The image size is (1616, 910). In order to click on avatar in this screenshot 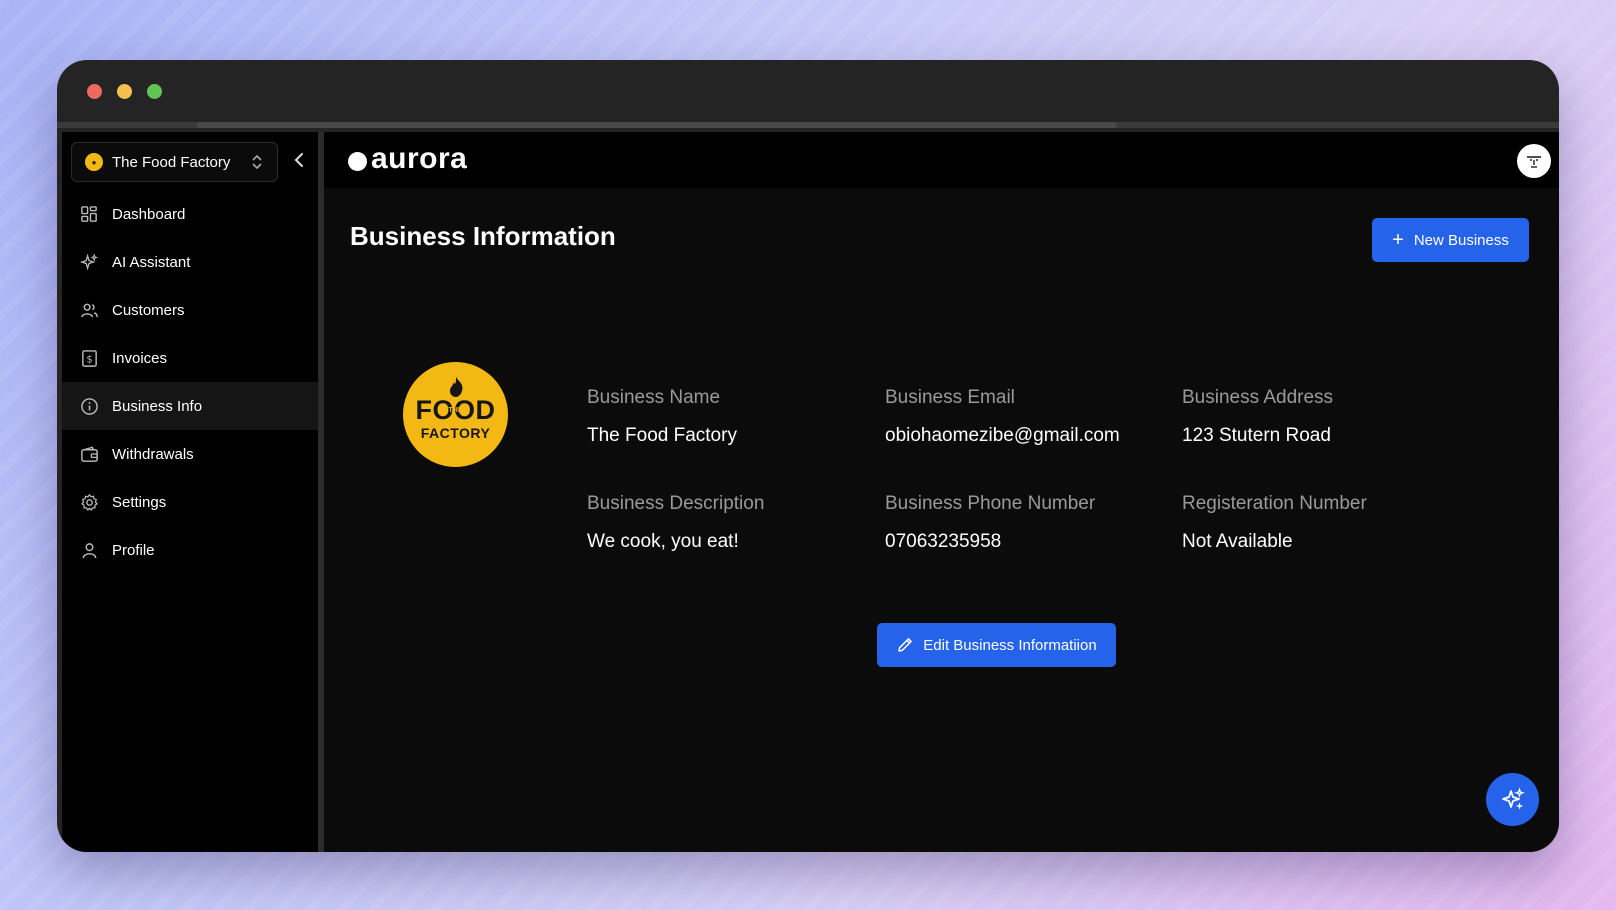, I will do `click(1534, 161)`.